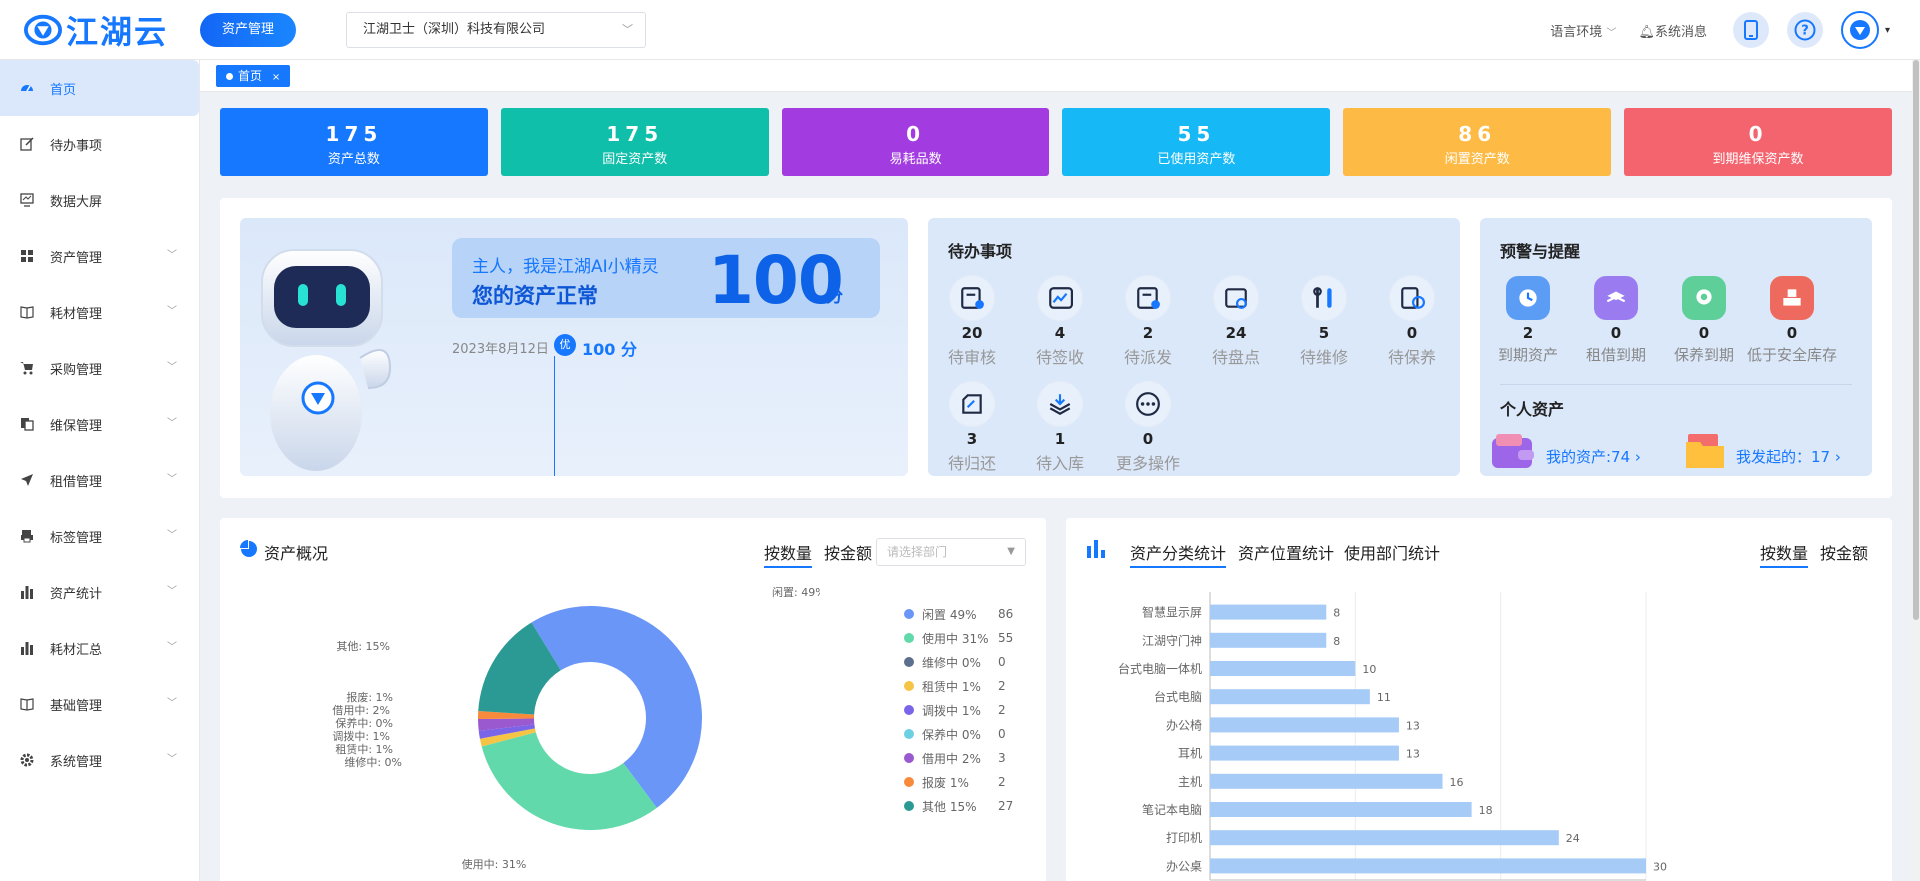 This screenshot has width=1920, height=881. I want to click on pie-data-label: 租赁中: 1%, so click(364, 749).